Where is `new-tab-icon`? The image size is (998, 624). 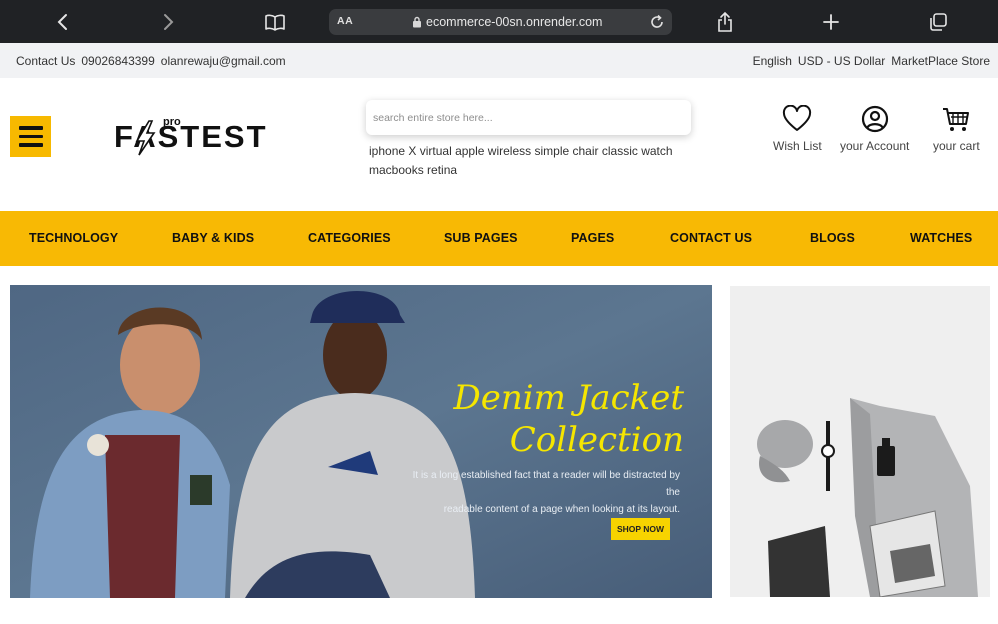
new-tab-icon is located at coordinates (831, 22).